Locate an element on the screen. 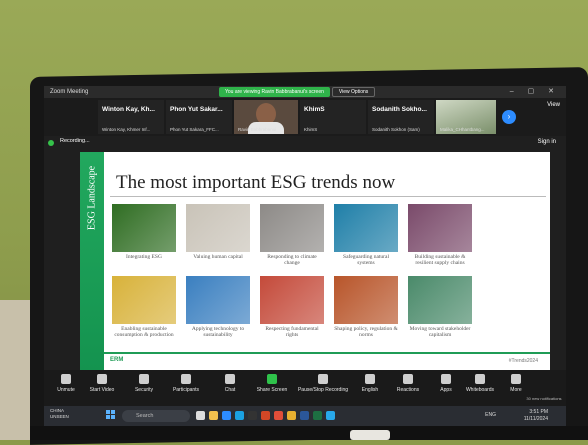 The width and height of the screenshot is (588, 445). pause-icon is located at coordinates (323, 379).